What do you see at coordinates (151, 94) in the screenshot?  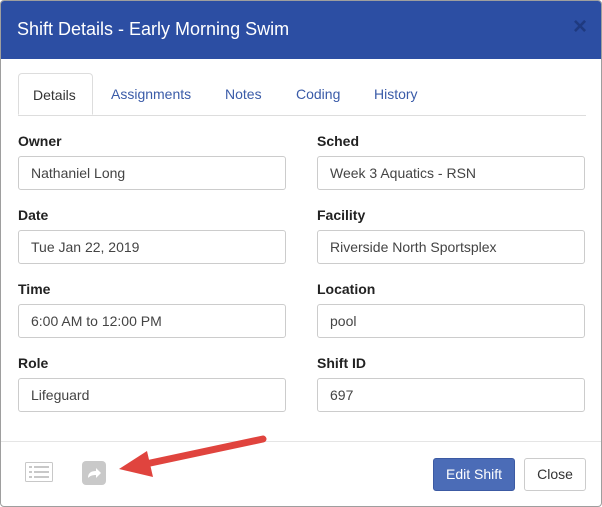 I see `tab-assignments: Assignments` at bounding box center [151, 94].